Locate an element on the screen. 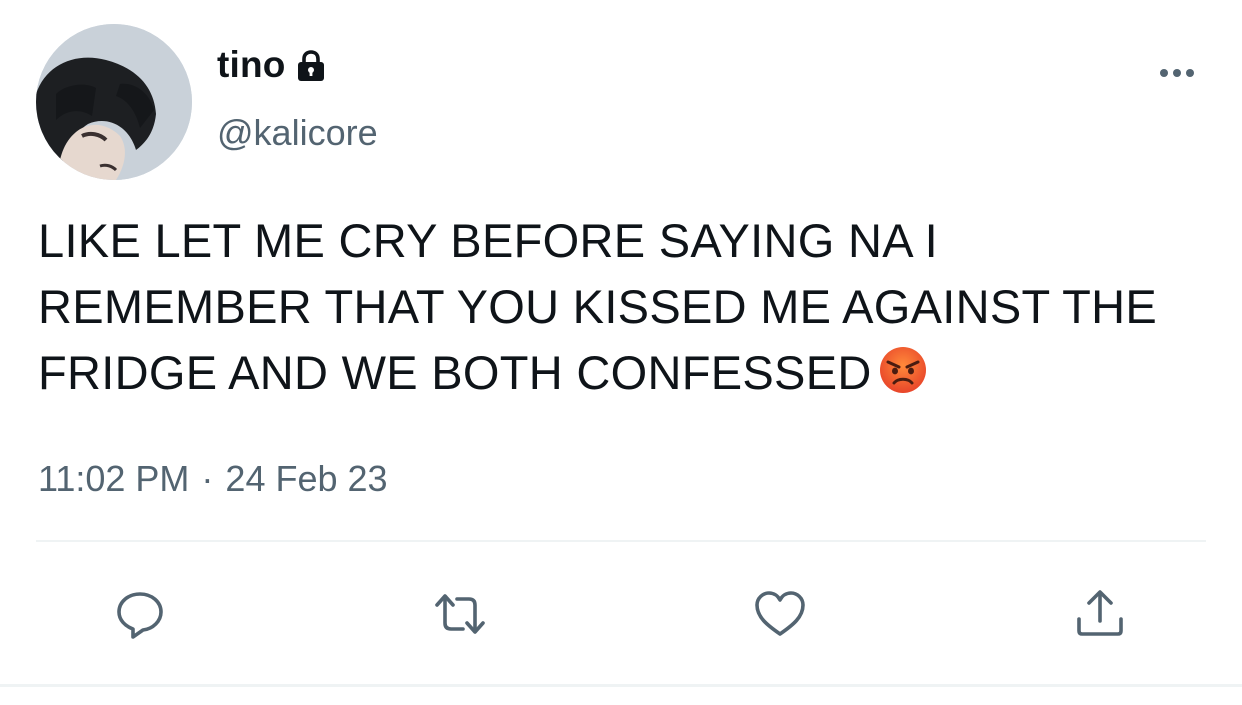  retweet-button is located at coordinates (460, 614).